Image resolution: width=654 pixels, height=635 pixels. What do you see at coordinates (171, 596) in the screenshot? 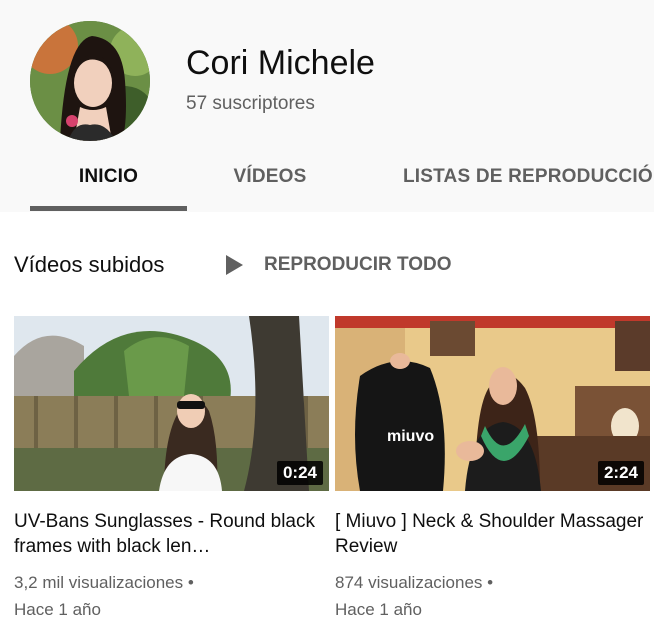
I see `video-metadata: 3,2 mil visualizaciones • Hace 1 año` at bounding box center [171, 596].